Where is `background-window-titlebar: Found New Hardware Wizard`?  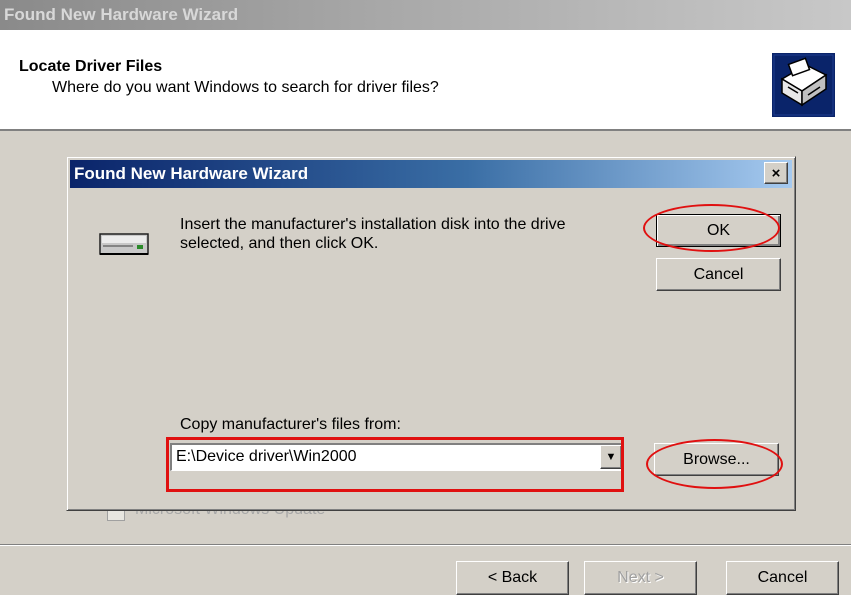
background-window-titlebar: Found New Hardware Wizard is located at coordinates (425, 15).